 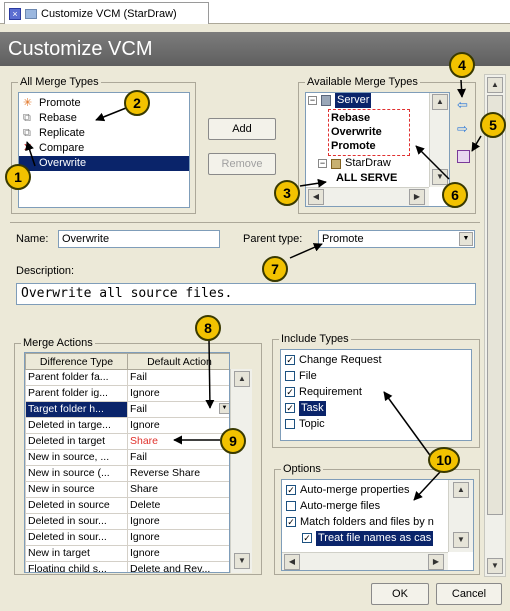 What do you see at coordinates (462, 65) in the screenshot?
I see `callout-4: 4` at bounding box center [462, 65].